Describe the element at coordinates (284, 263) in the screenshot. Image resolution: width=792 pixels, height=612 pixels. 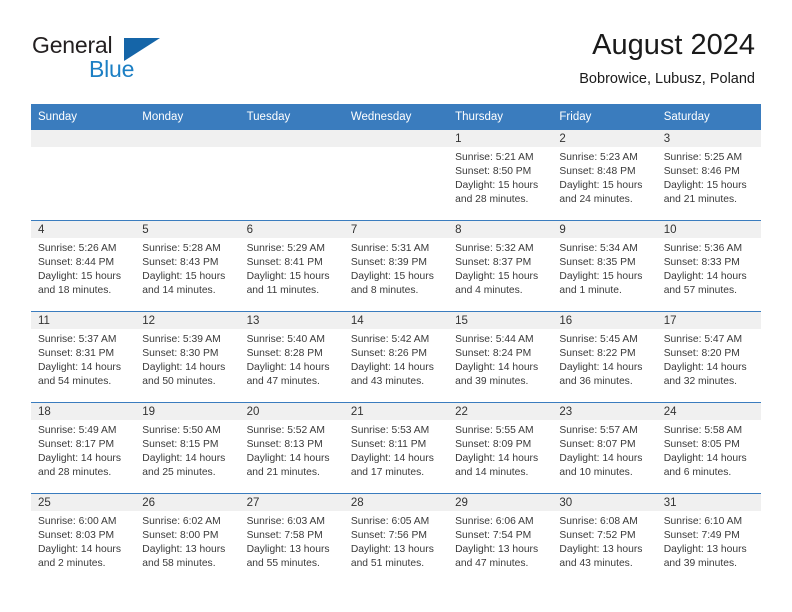
I see `day-detail-line: Sunset: 8:41 PM` at that location.